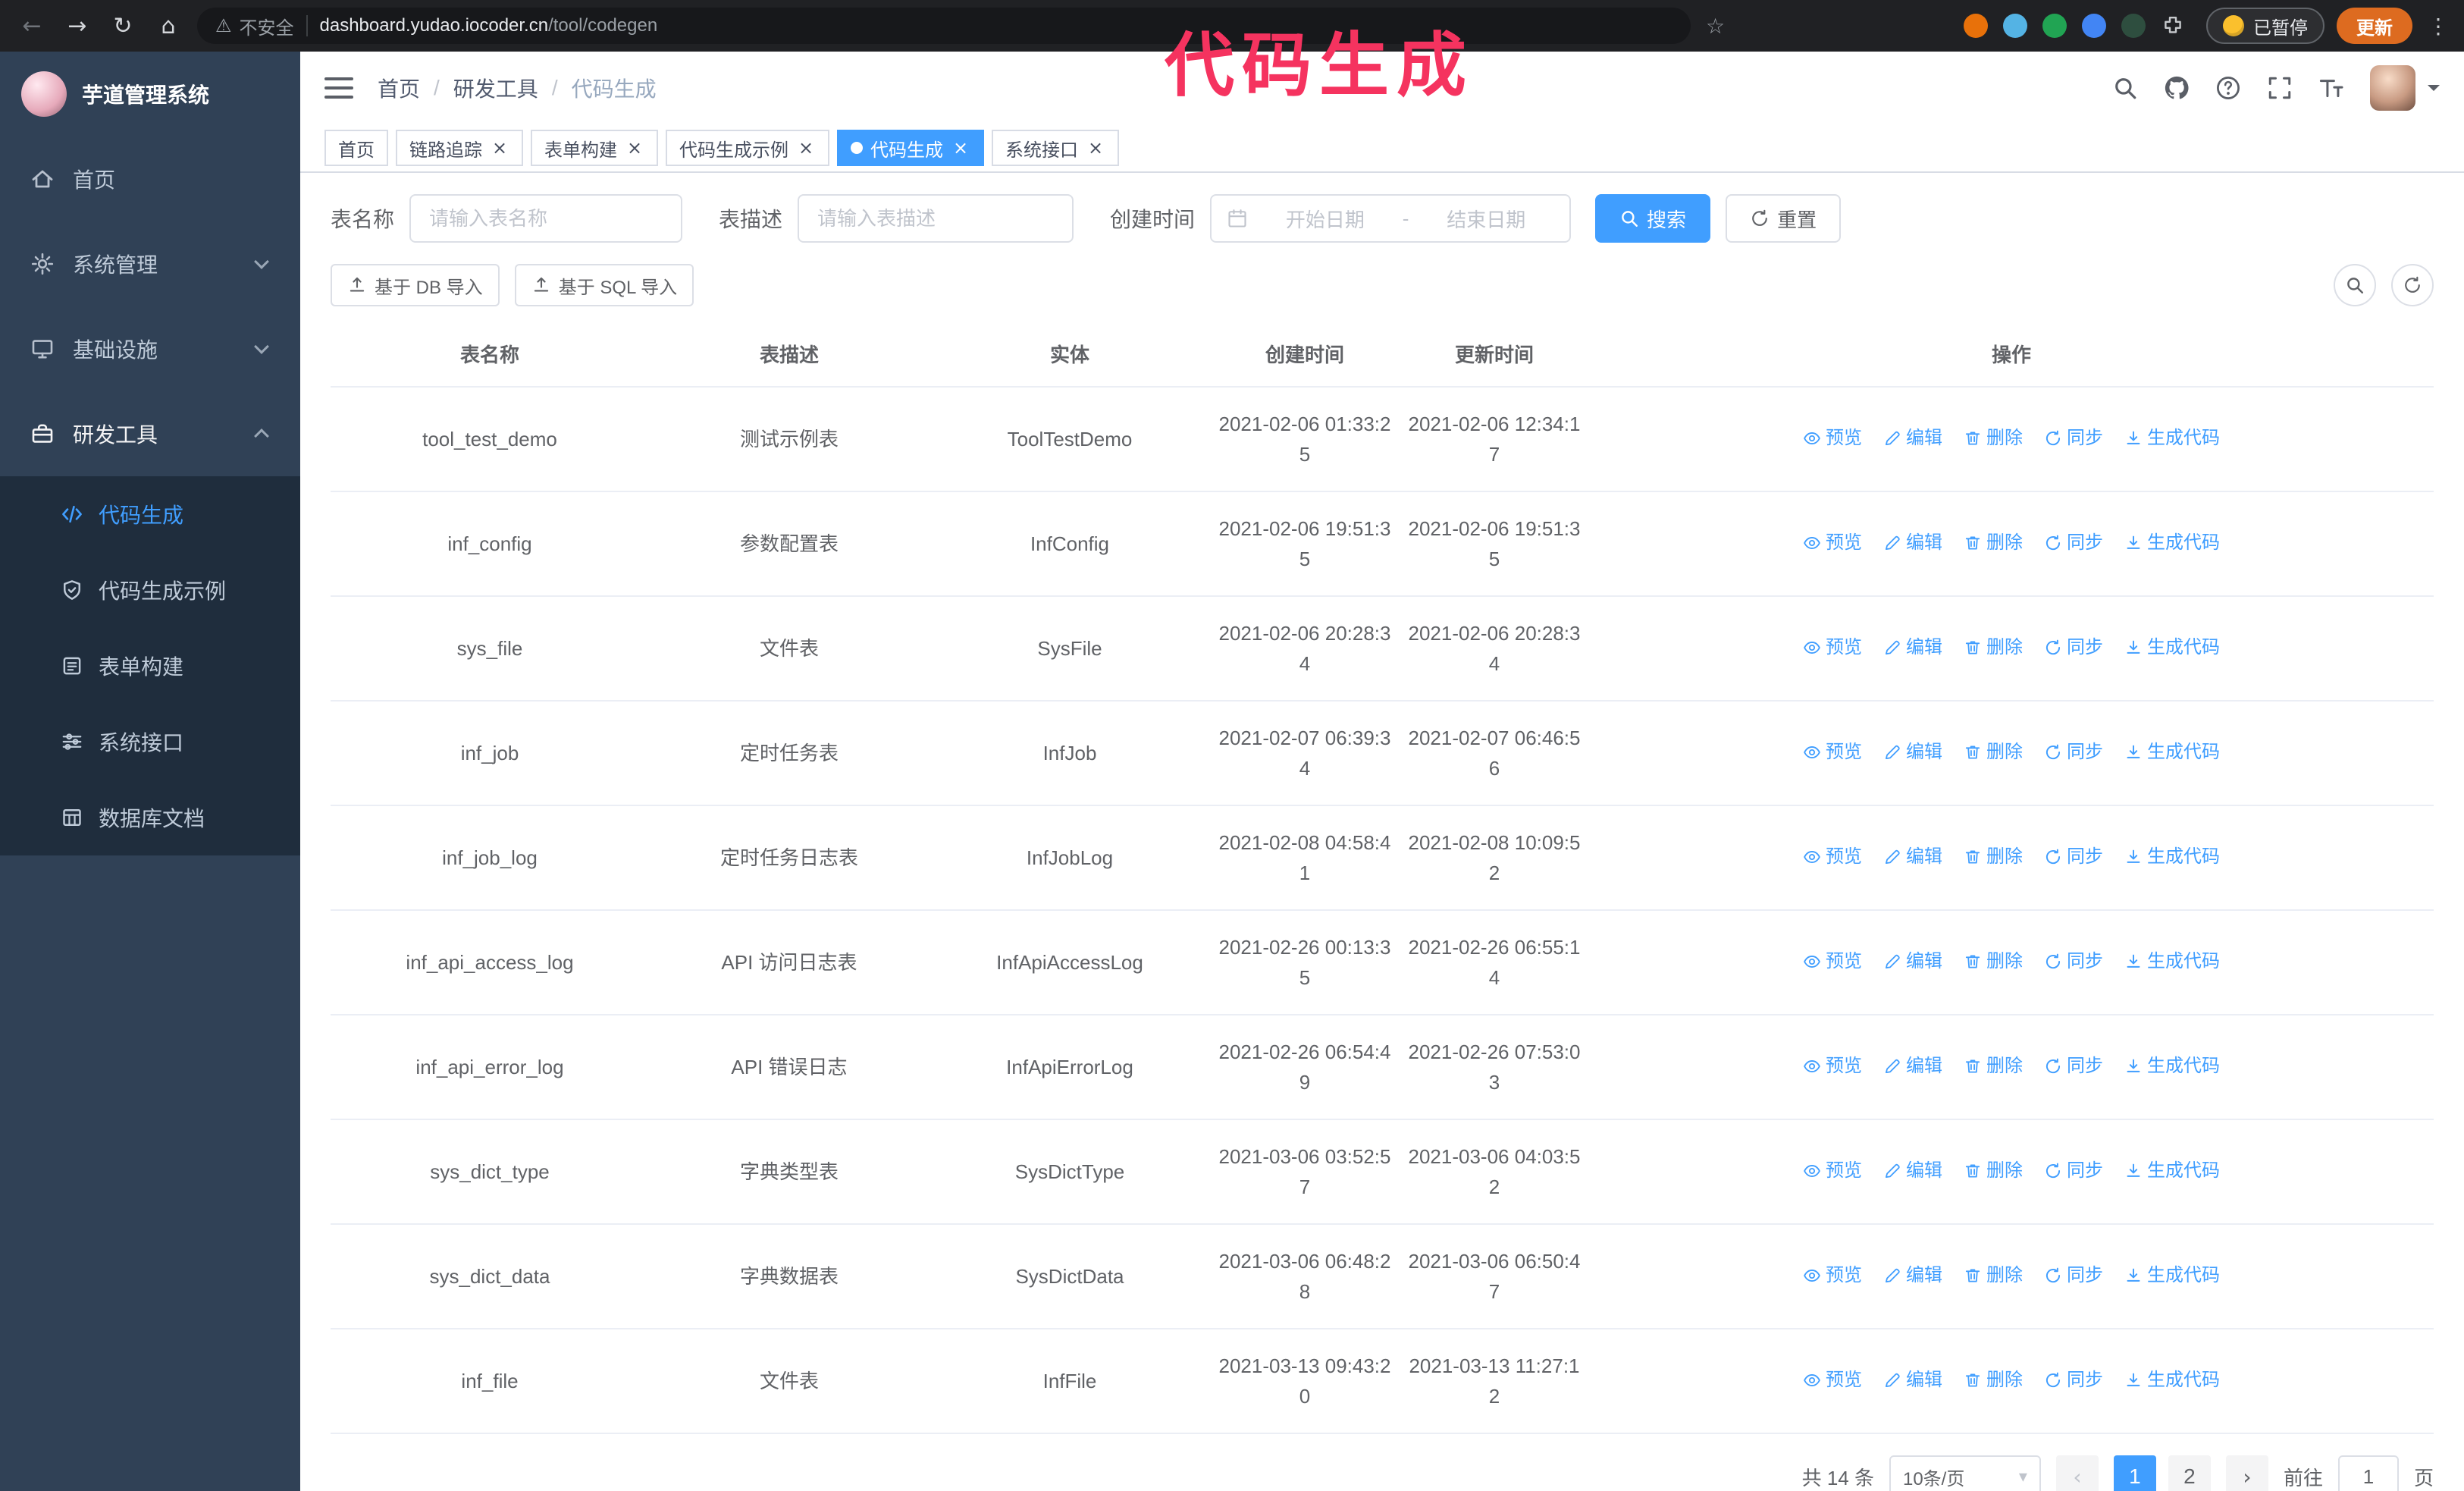 The image size is (2464, 1491). I want to click on sidebar-item-infra: 基础设施, so click(150, 348).